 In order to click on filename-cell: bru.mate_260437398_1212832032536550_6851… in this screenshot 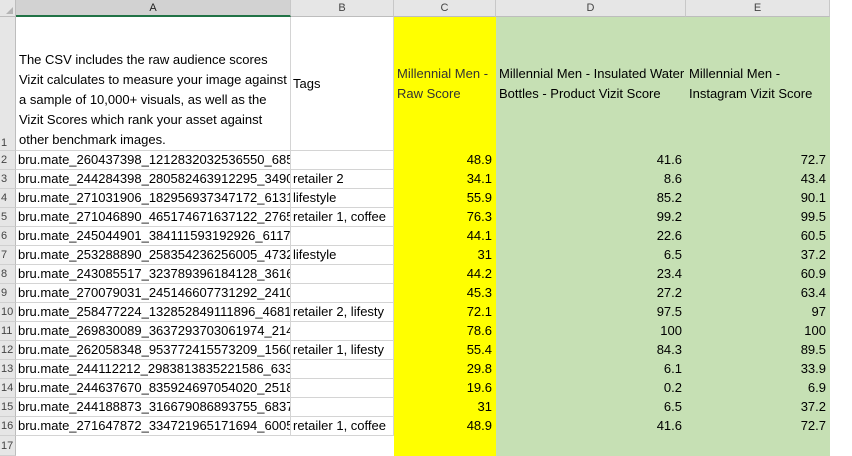, I will do `click(153, 160)`.